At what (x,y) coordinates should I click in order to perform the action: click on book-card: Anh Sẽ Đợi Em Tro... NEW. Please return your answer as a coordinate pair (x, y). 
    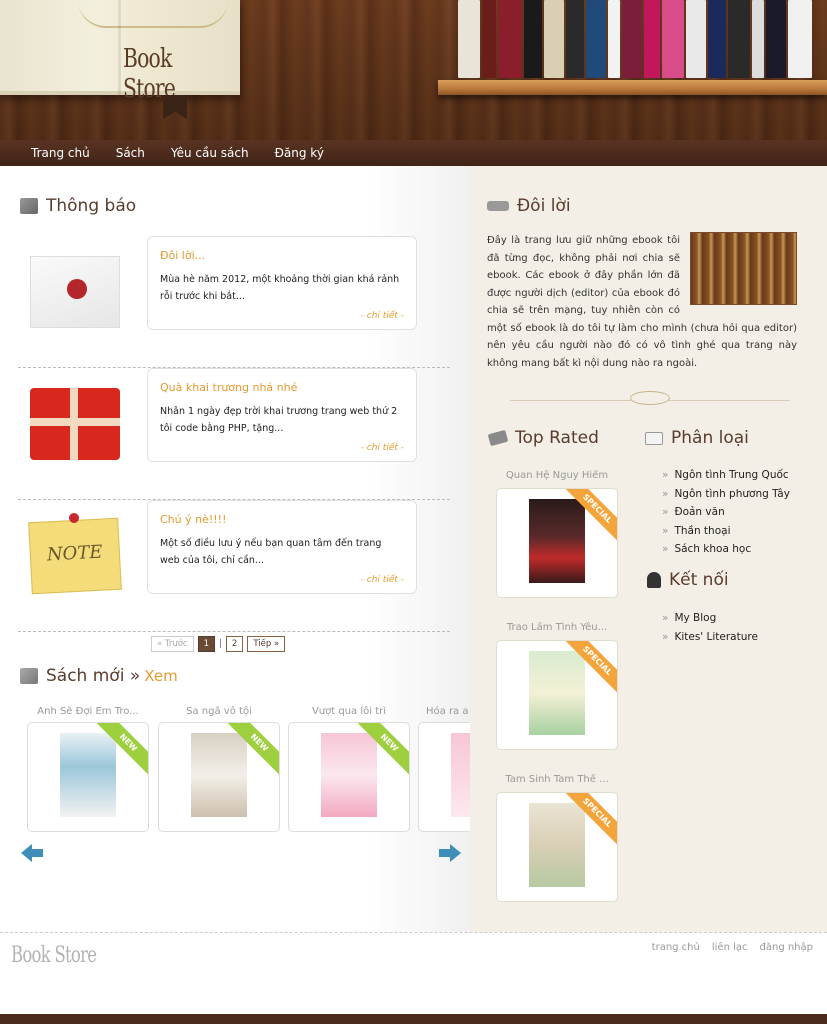
    Looking at the image, I should click on (88, 769).